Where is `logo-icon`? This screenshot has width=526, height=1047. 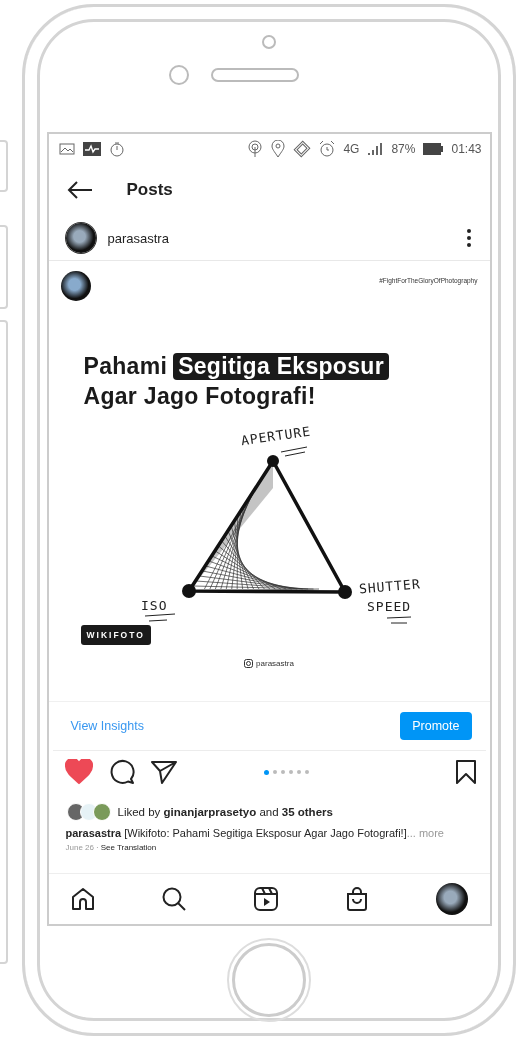
logo-icon is located at coordinates (75, 286).